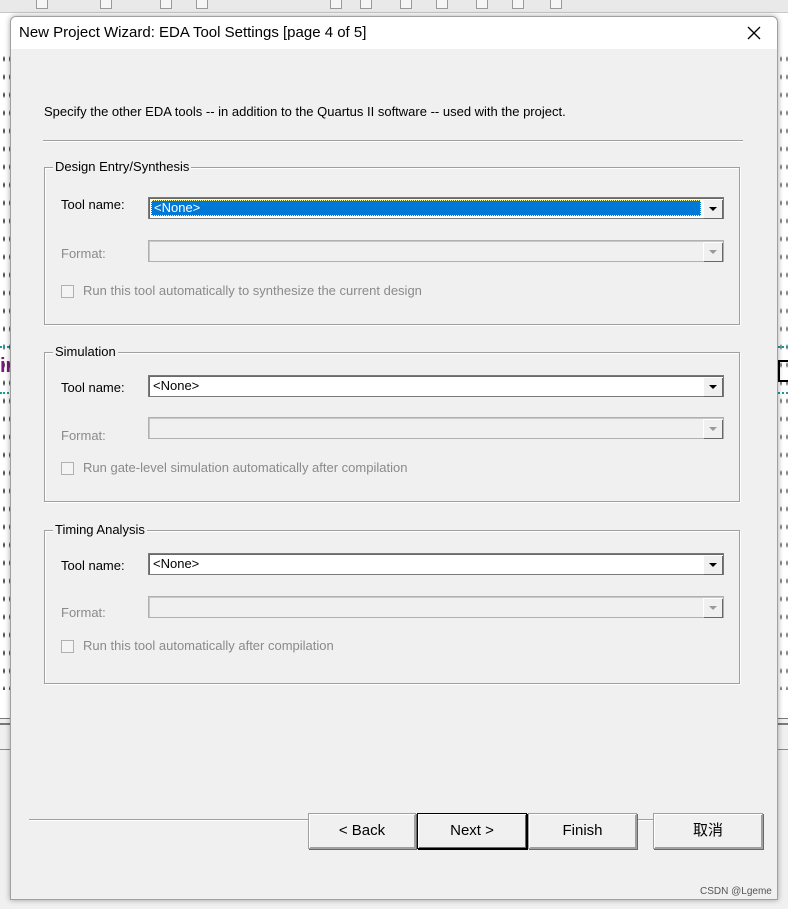 The width and height of the screenshot is (788, 909). I want to click on design-entry-tool-value: <None>, so click(426, 208).